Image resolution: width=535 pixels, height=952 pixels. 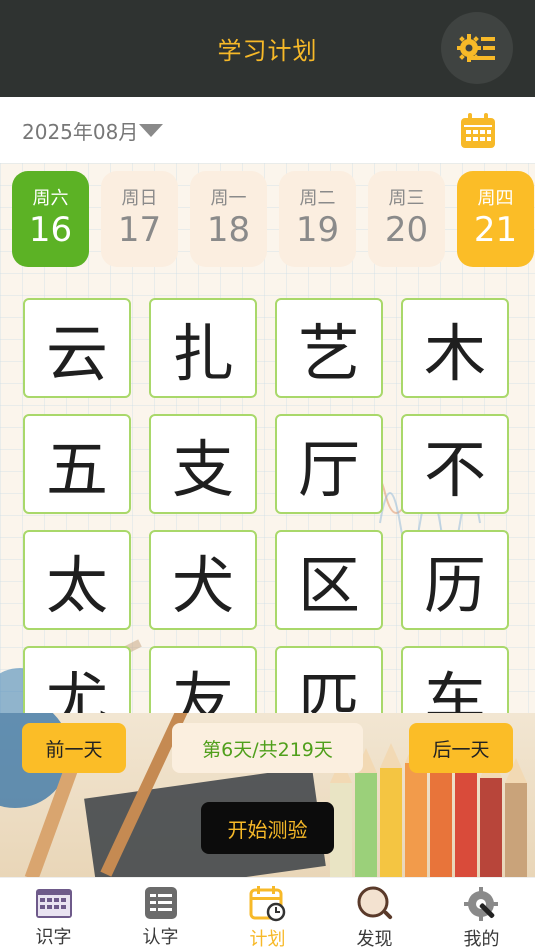 What do you see at coordinates (406, 198) in the screenshot?
I see `weekday-label: 周三` at bounding box center [406, 198].